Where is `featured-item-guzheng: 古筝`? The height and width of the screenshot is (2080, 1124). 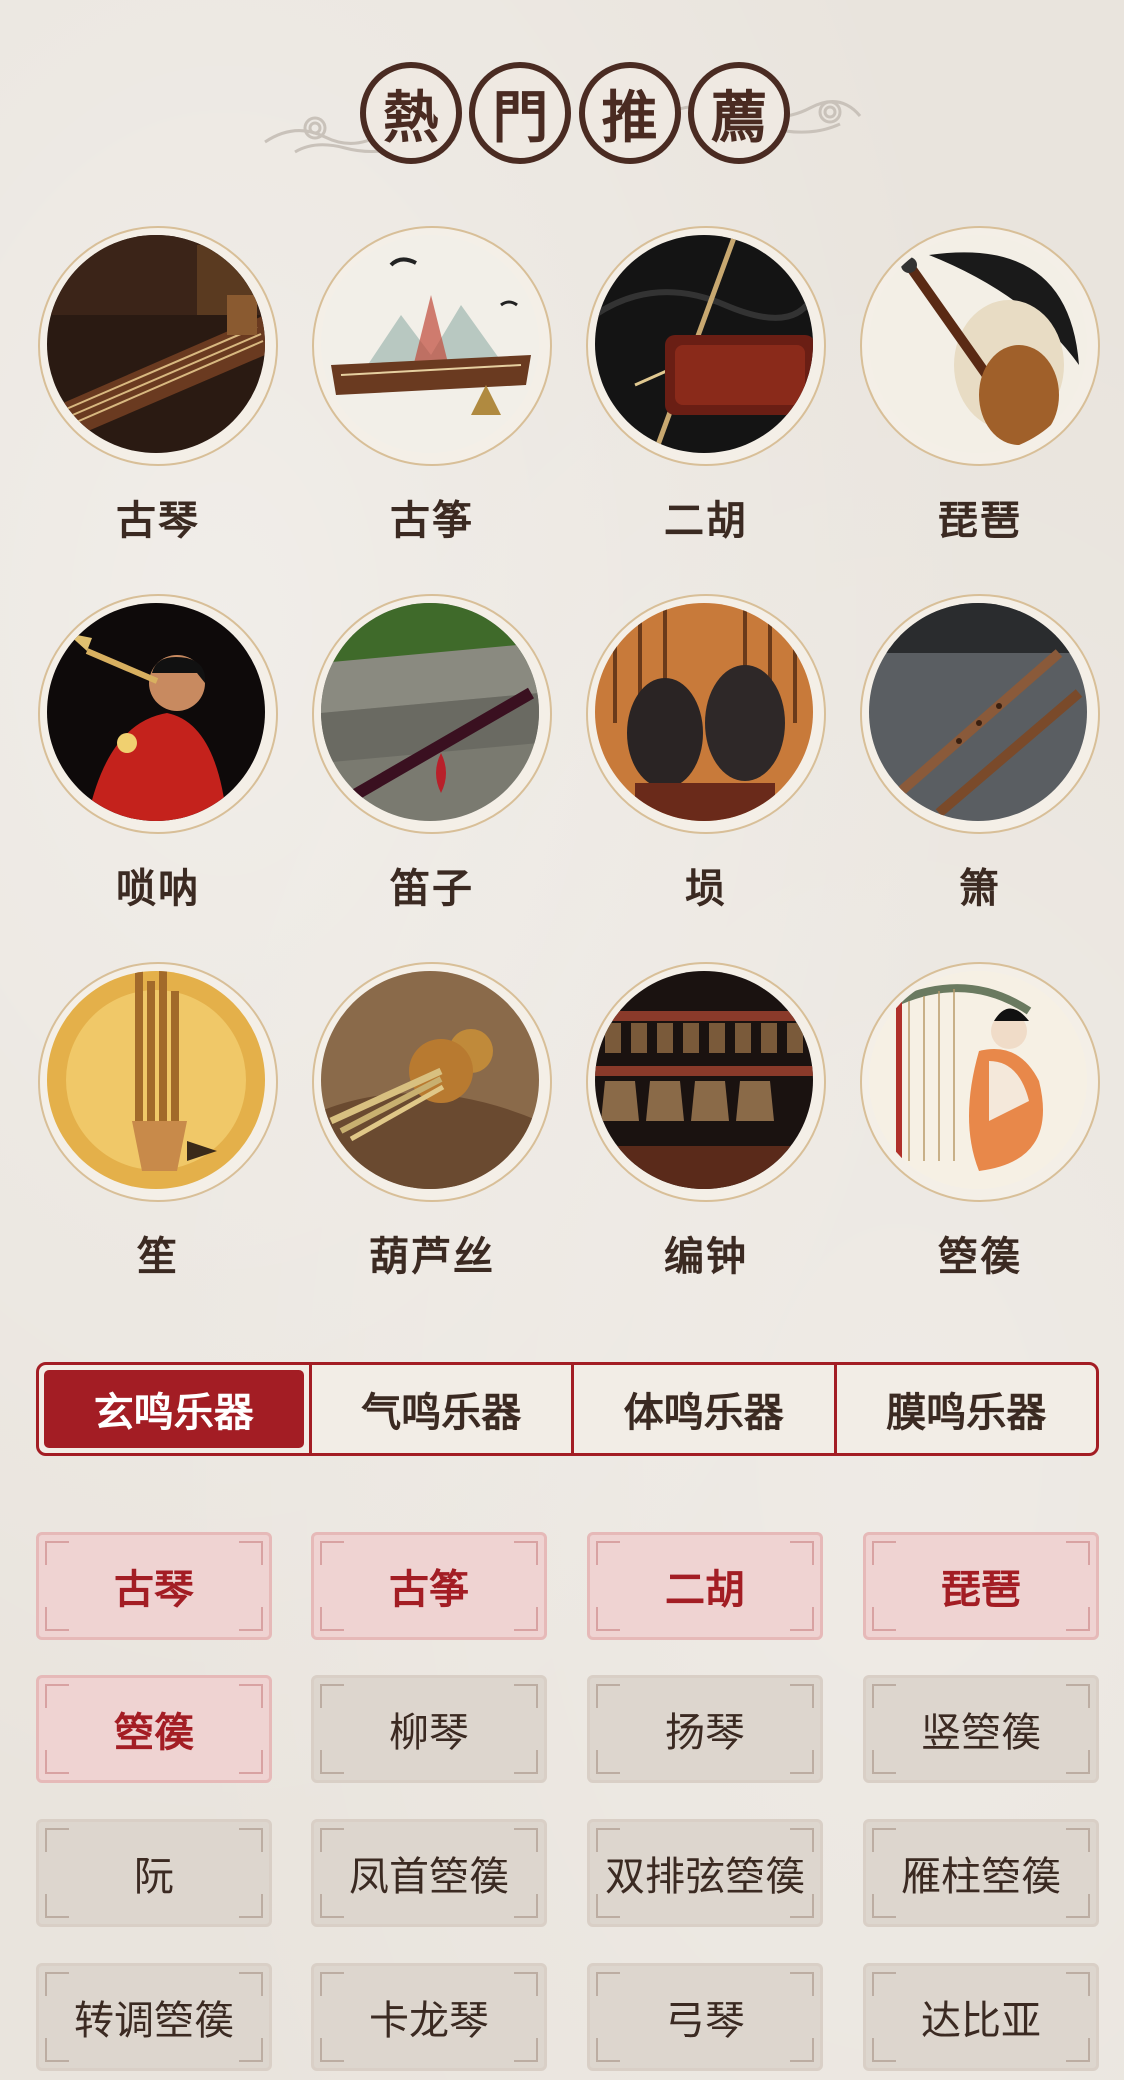 featured-item-guzheng: 古筝 is located at coordinates (432, 391).